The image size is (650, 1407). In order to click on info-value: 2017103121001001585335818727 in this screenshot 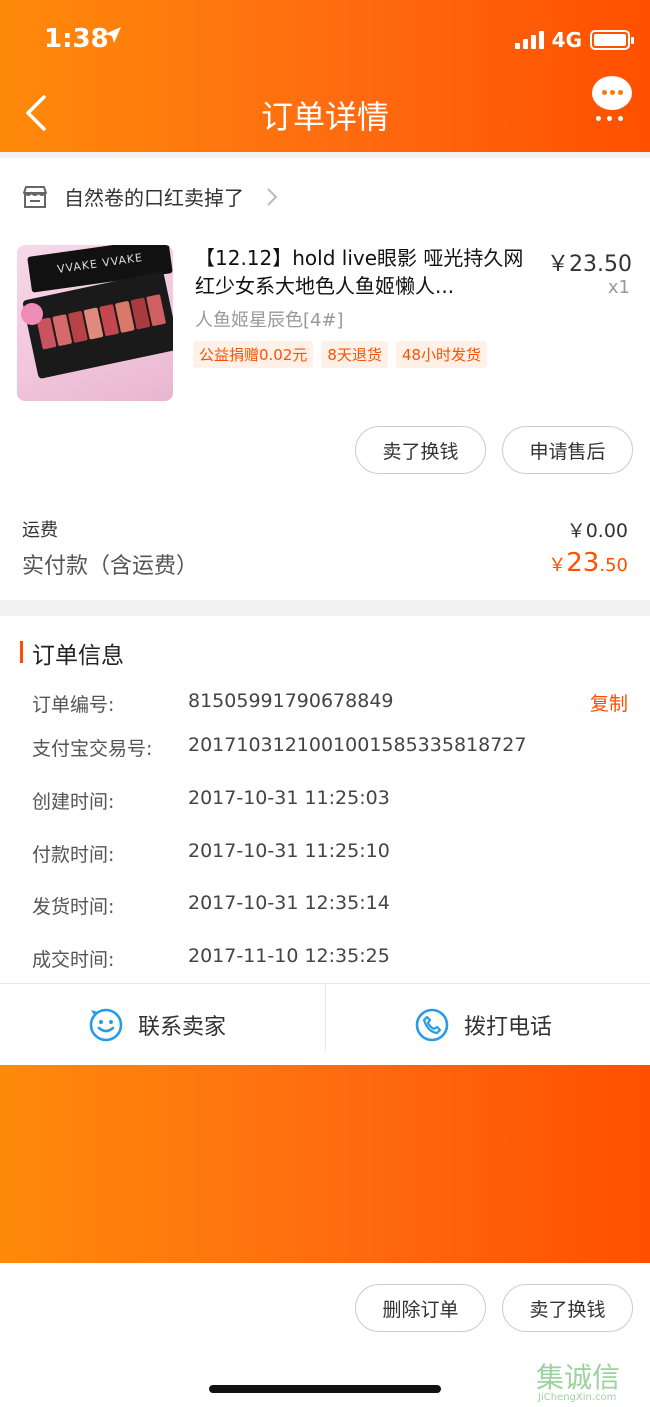, I will do `click(357, 745)`.